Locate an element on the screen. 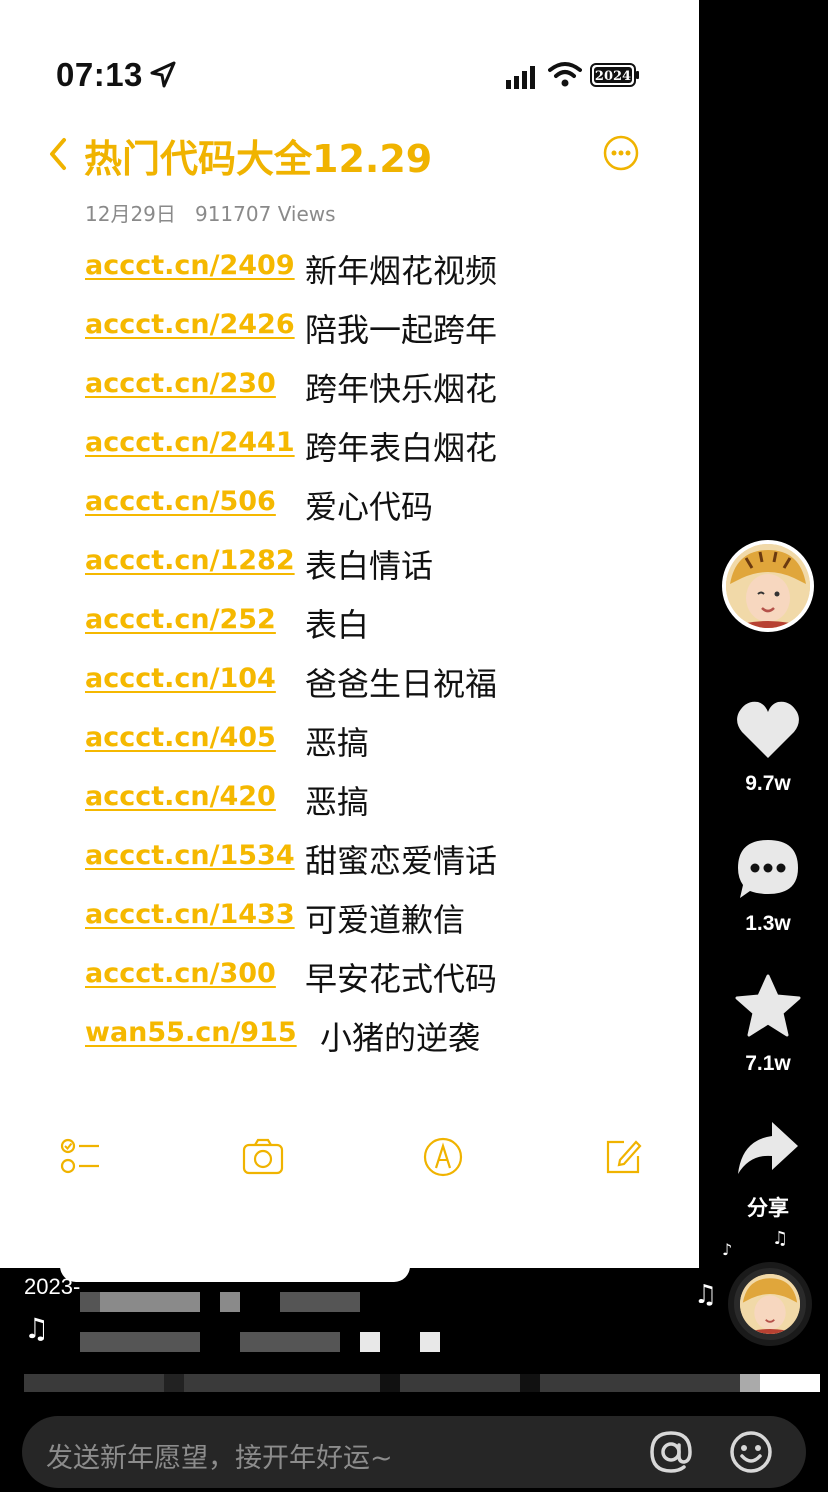  code-link: accct.cn/405 is located at coordinates (180, 737).